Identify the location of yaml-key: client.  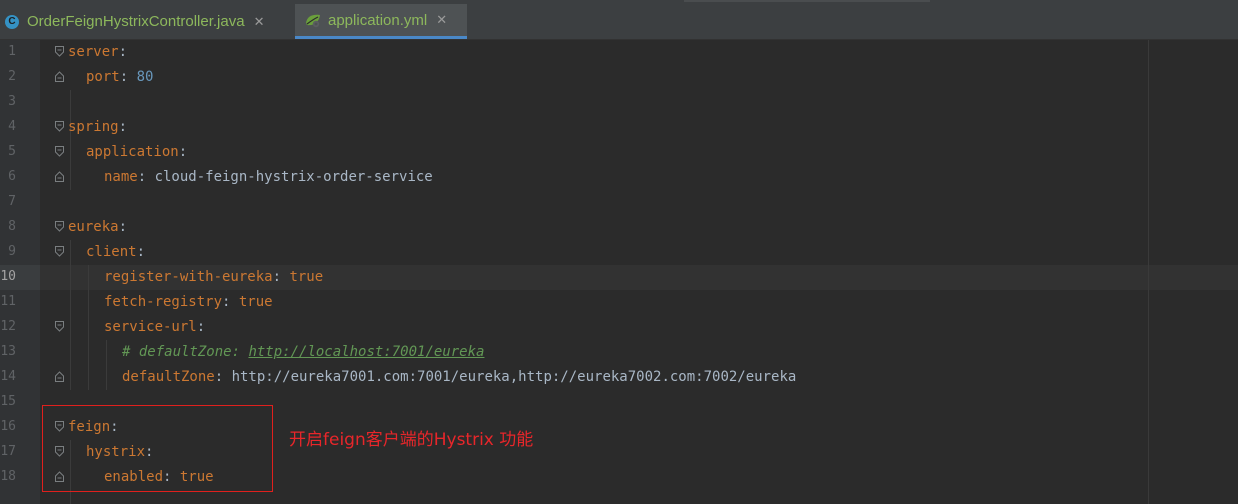
(111, 252).